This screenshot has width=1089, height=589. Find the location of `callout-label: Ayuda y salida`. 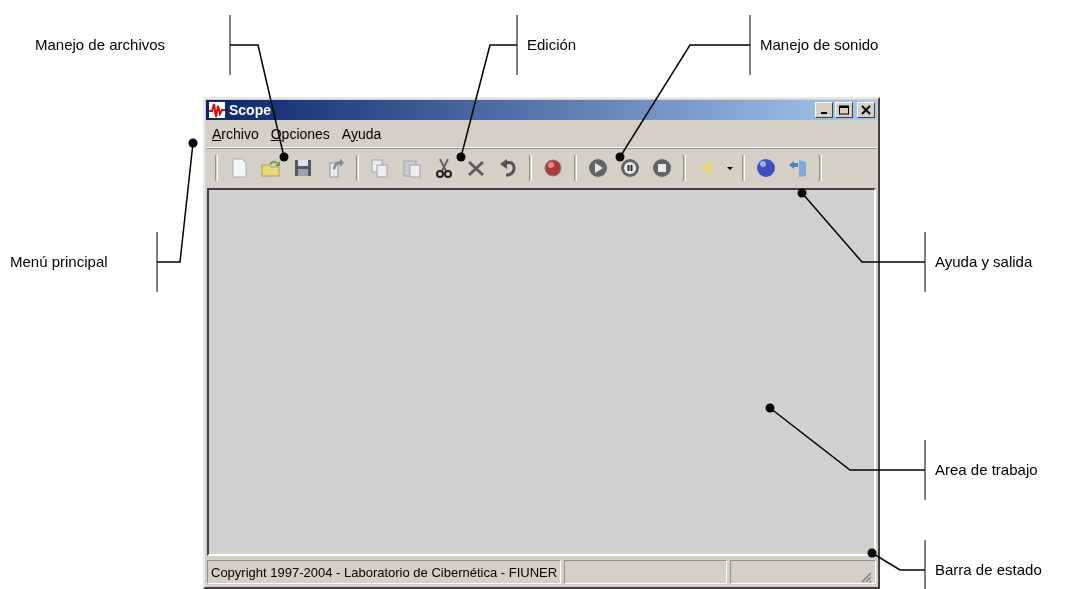

callout-label: Ayuda y salida is located at coordinates (984, 262).